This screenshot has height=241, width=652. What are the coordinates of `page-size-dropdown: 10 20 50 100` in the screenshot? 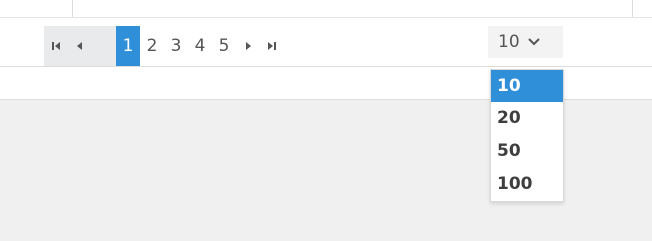 It's located at (527, 135).